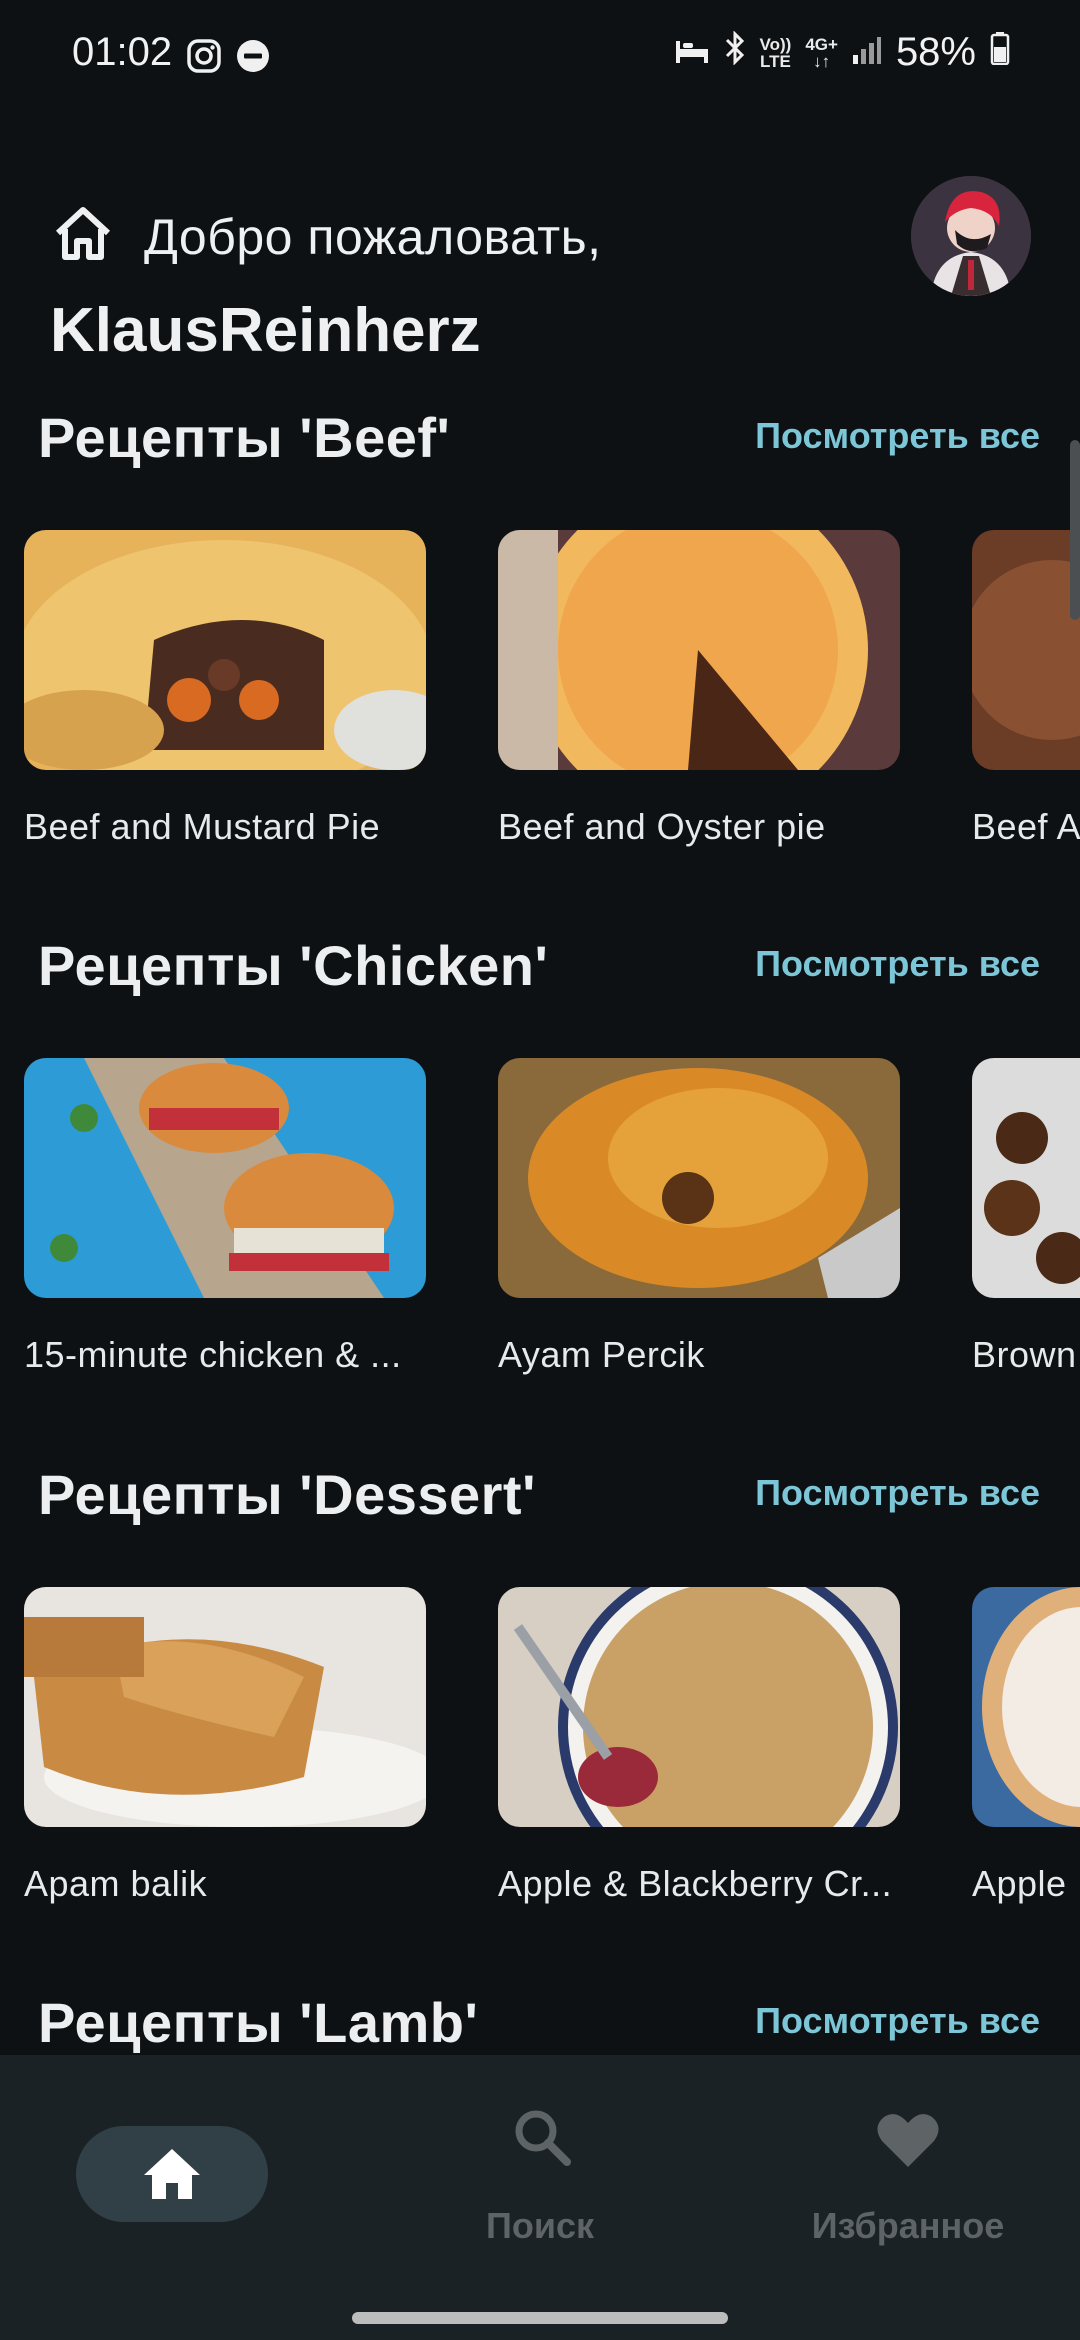 This screenshot has height=2340, width=1080. What do you see at coordinates (116, 1883) in the screenshot?
I see `recipe-title: Apam balik` at bounding box center [116, 1883].